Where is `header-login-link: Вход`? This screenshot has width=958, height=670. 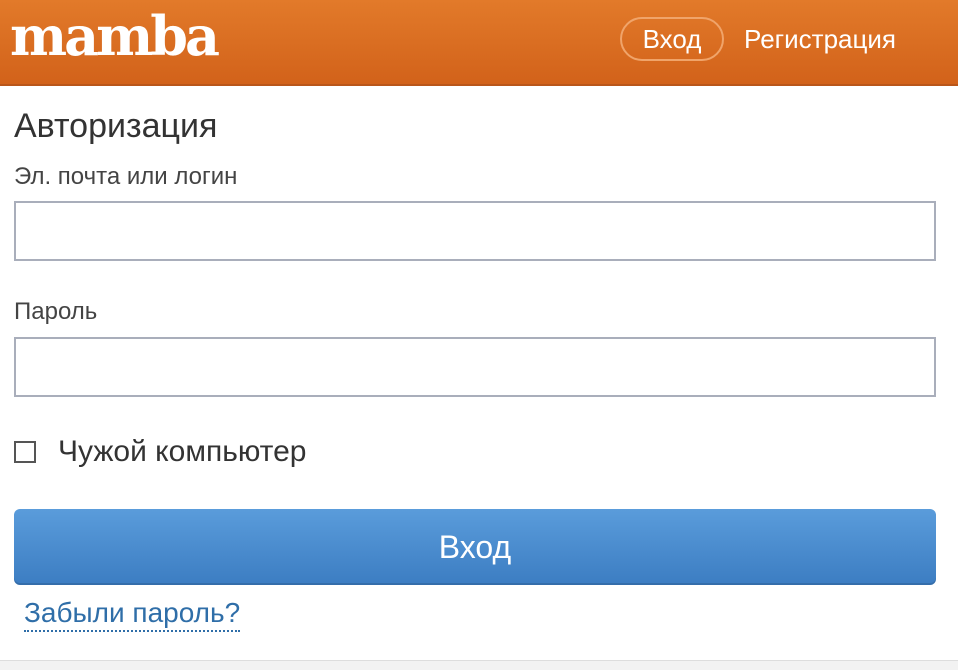 header-login-link: Вход is located at coordinates (672, 39).